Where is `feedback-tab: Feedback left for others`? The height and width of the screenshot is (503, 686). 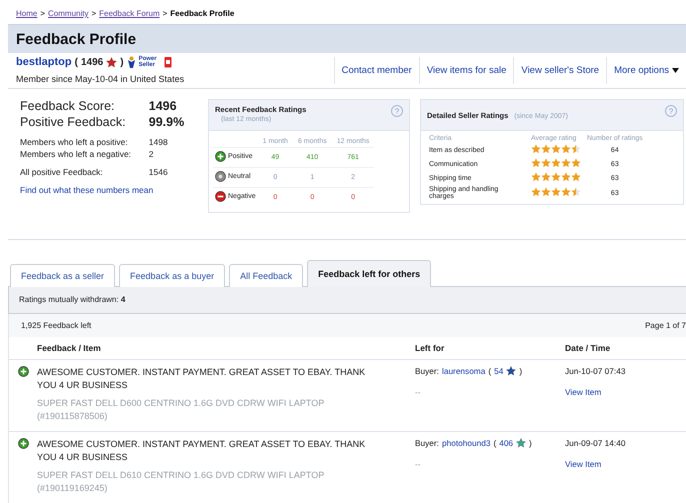
feedback-tab: Feedback left for others is located at coordinates (369, 273).